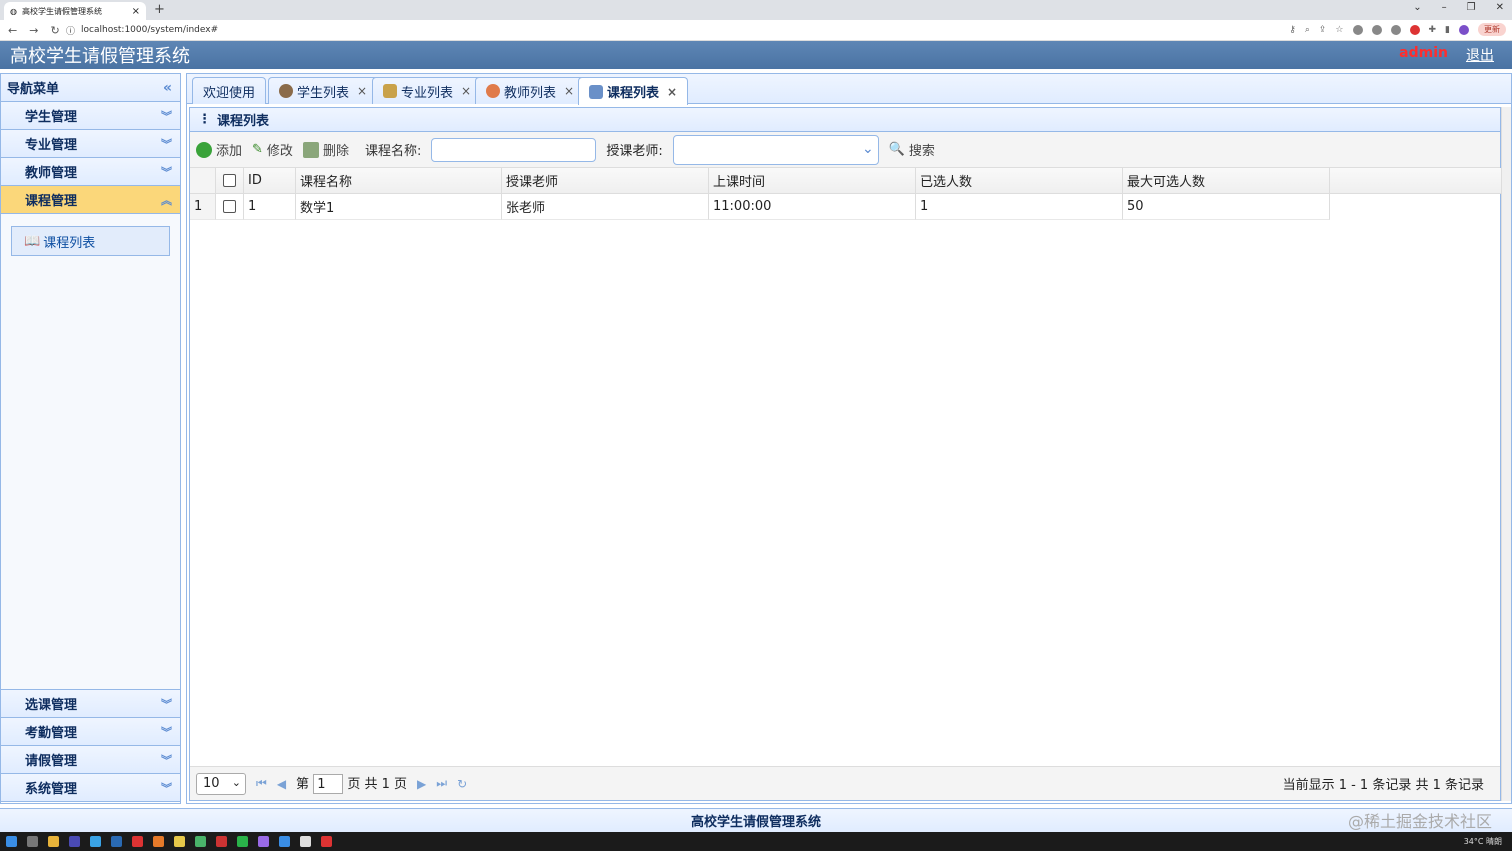  I want to click on minimize-button: –, so click(1444, 7).